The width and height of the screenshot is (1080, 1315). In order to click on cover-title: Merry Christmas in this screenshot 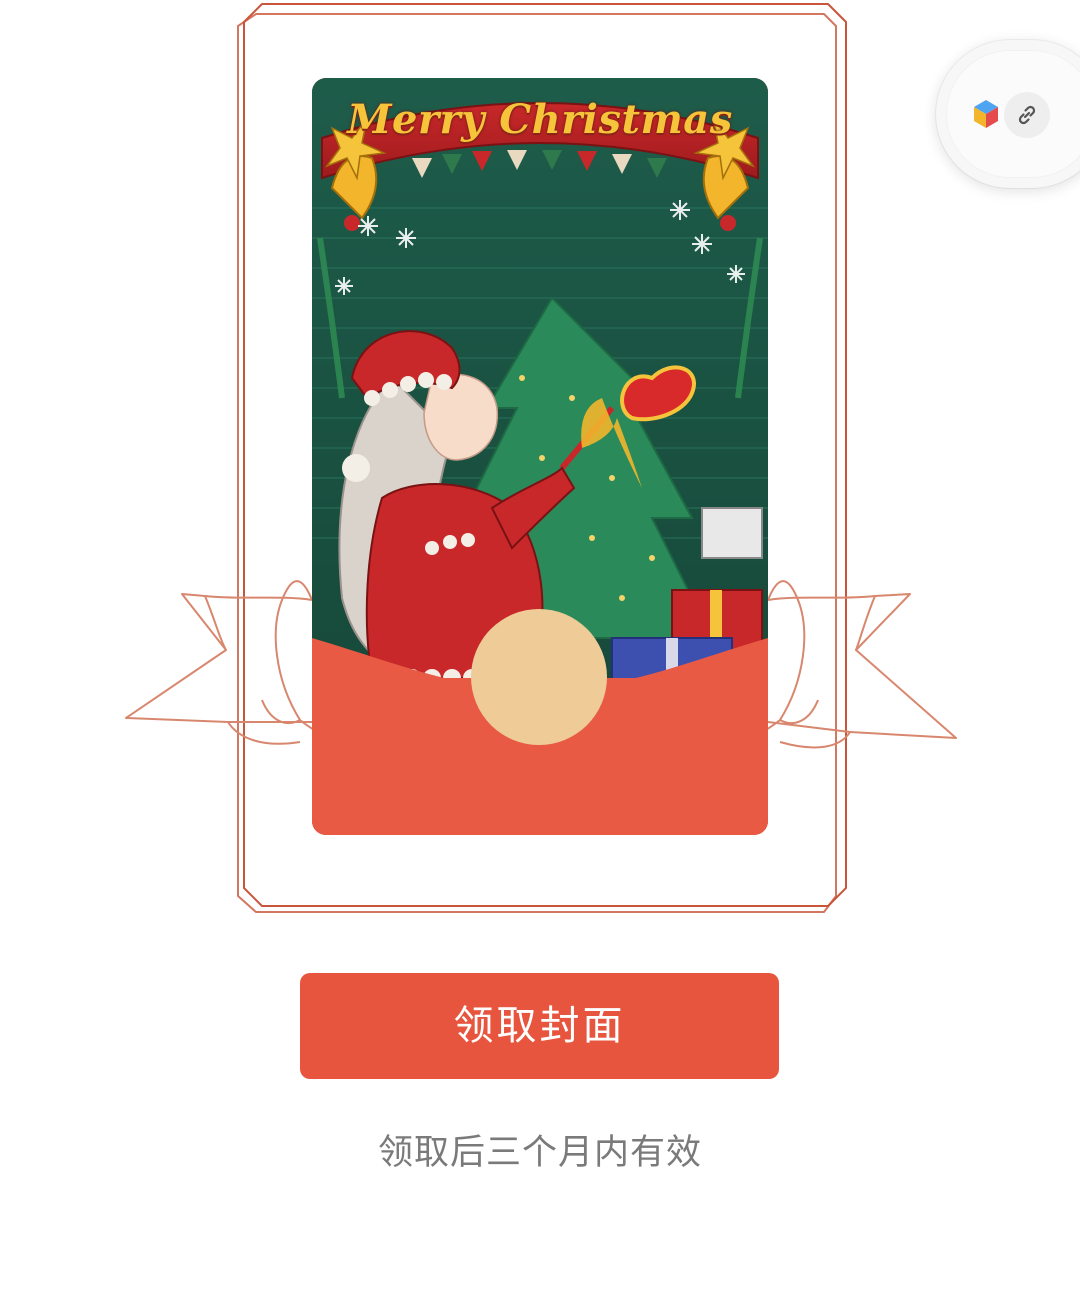, I will do `click(540, 119)`.